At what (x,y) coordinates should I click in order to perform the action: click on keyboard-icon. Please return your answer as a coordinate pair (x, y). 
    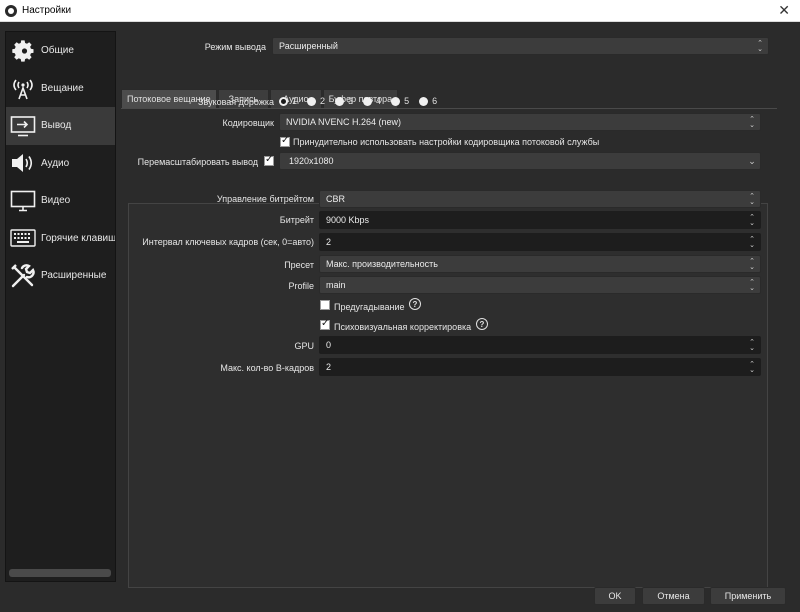
    Looking at the image, I should click on (23, 238).